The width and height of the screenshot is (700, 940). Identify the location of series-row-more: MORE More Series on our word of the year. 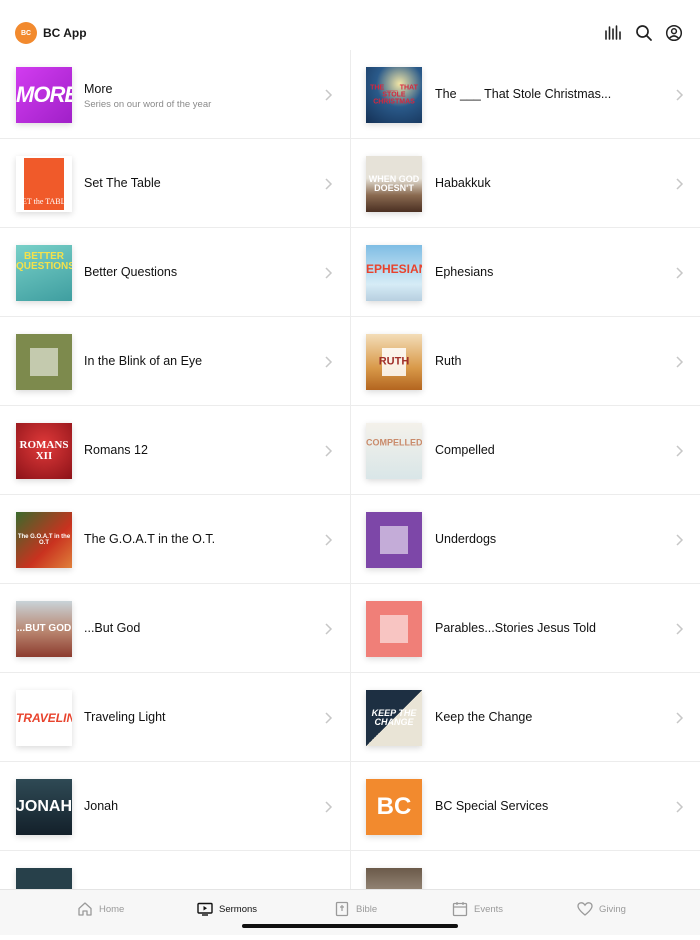
(175, 94).